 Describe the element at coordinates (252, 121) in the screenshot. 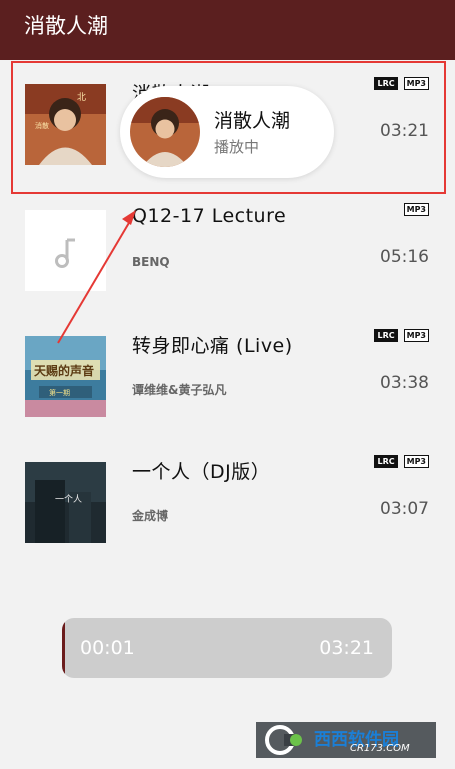

I see `popup-song-title: 消散人潮` at that location.